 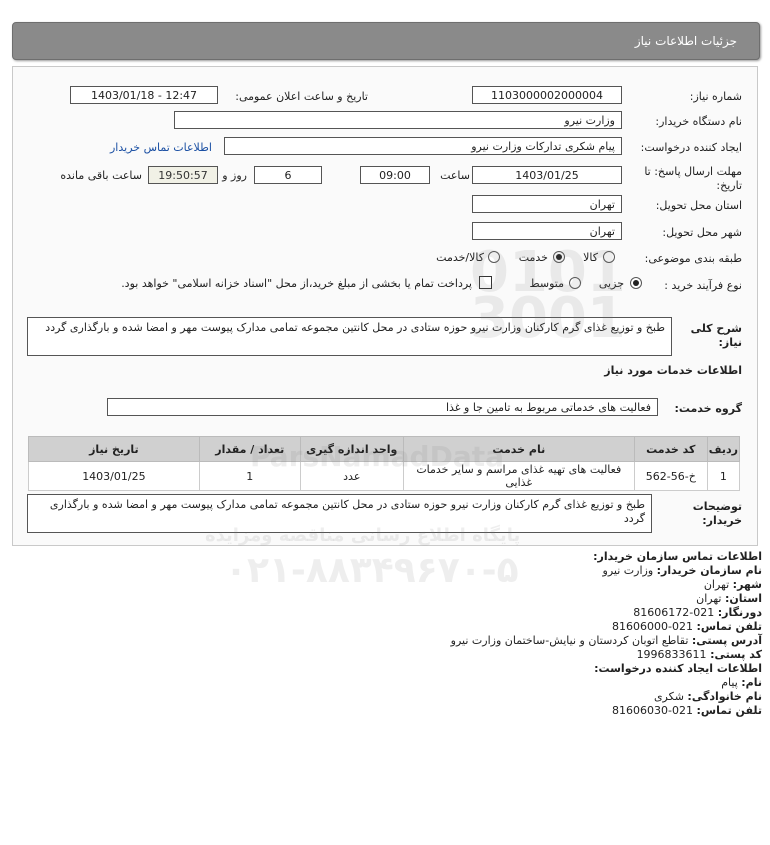 What do you see at coordinates (249, 476) in the screenshot?
I see `cell-quantity: 1` at bounding box center [249, 476].